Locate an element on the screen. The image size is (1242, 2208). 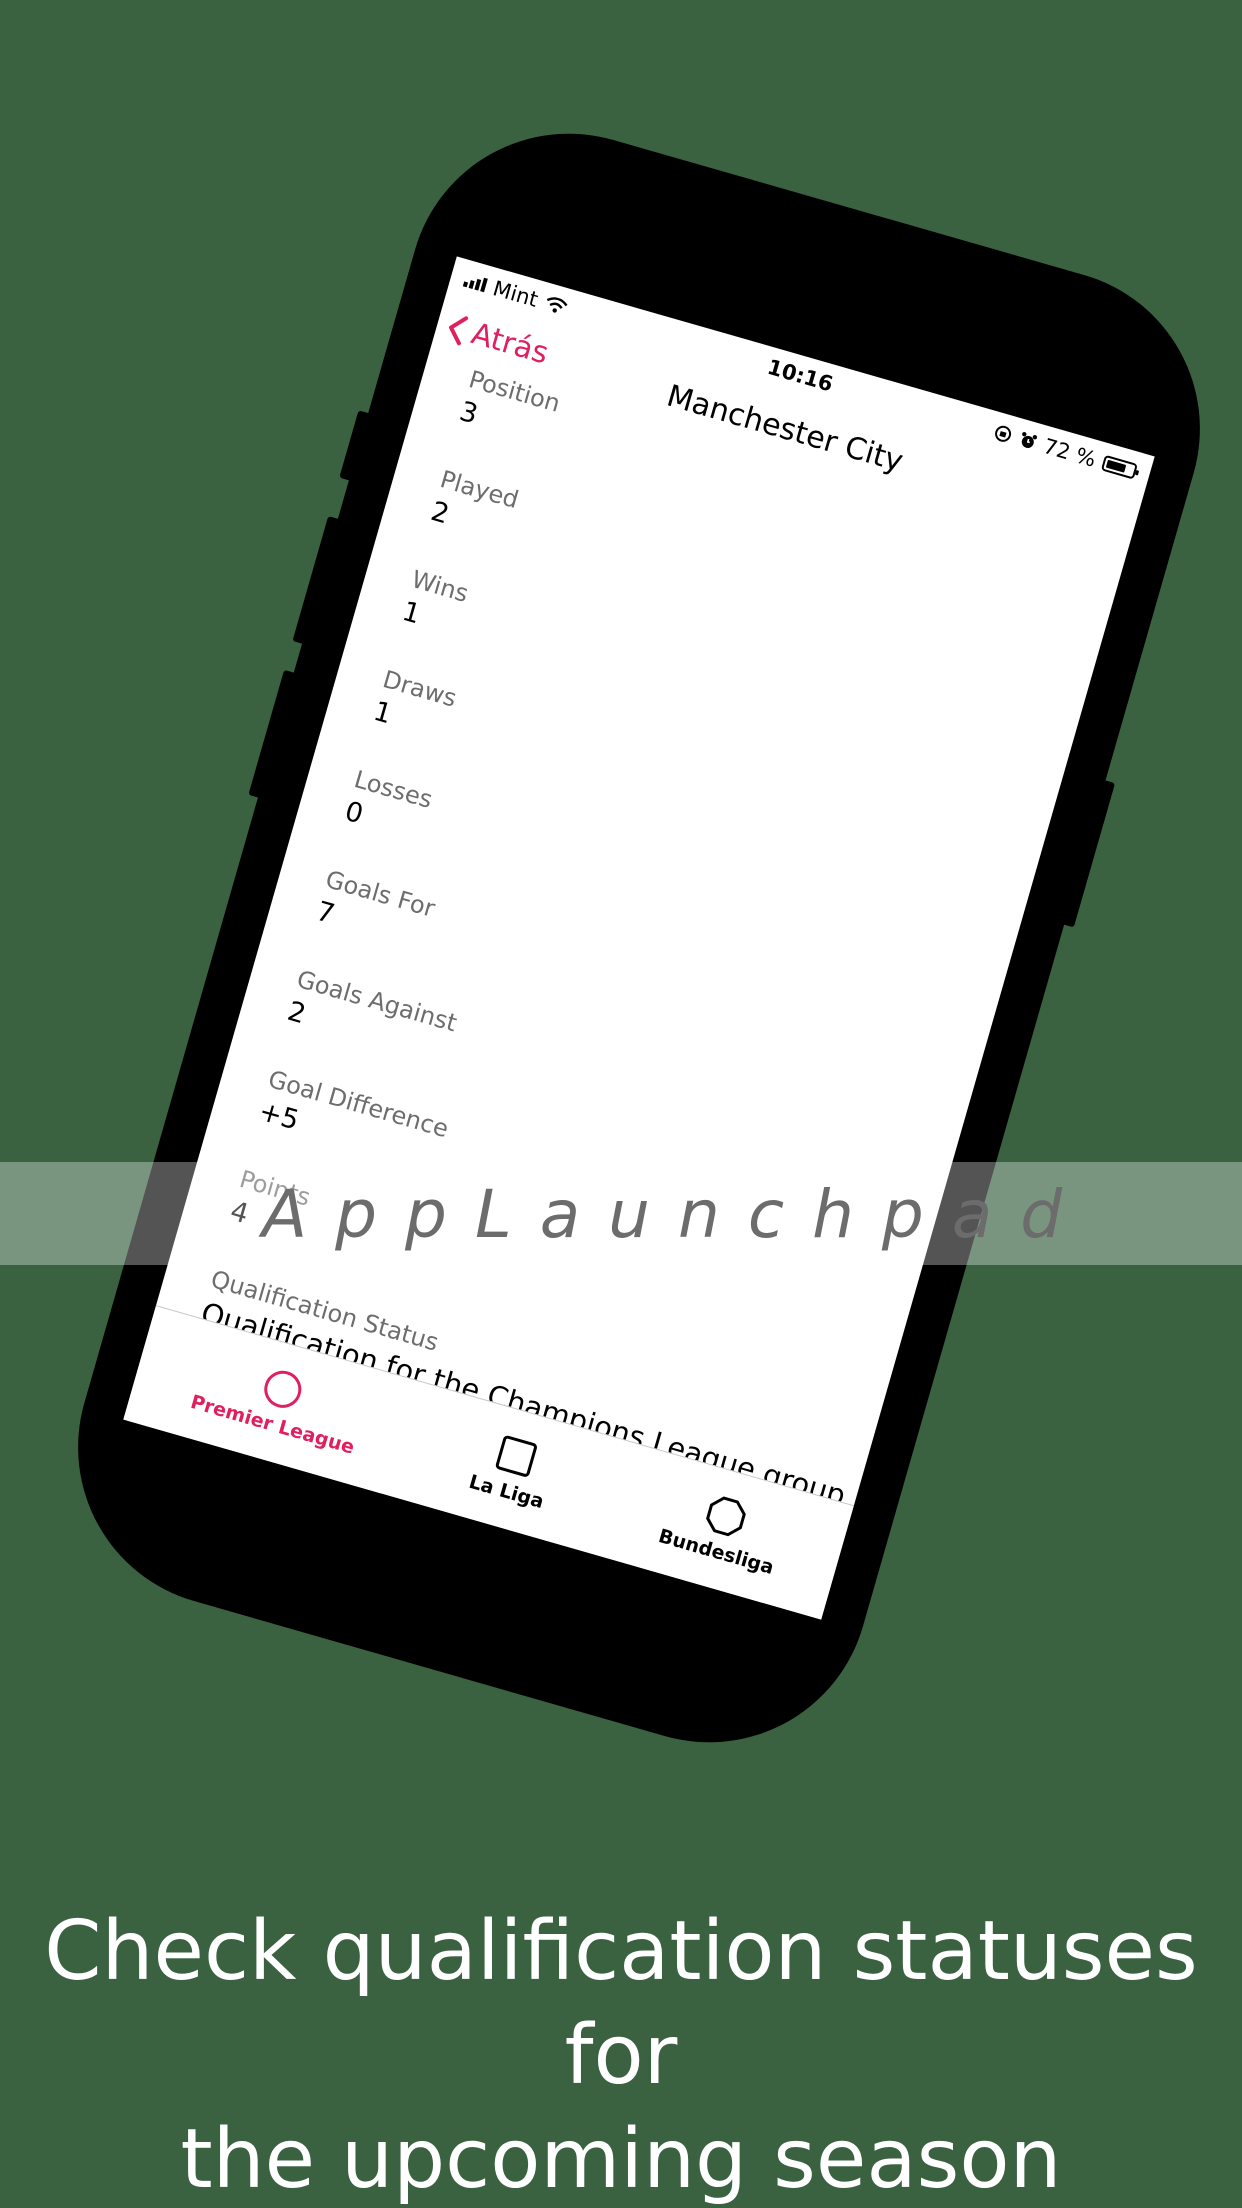
power-button is located at coordinates (1088, 853).